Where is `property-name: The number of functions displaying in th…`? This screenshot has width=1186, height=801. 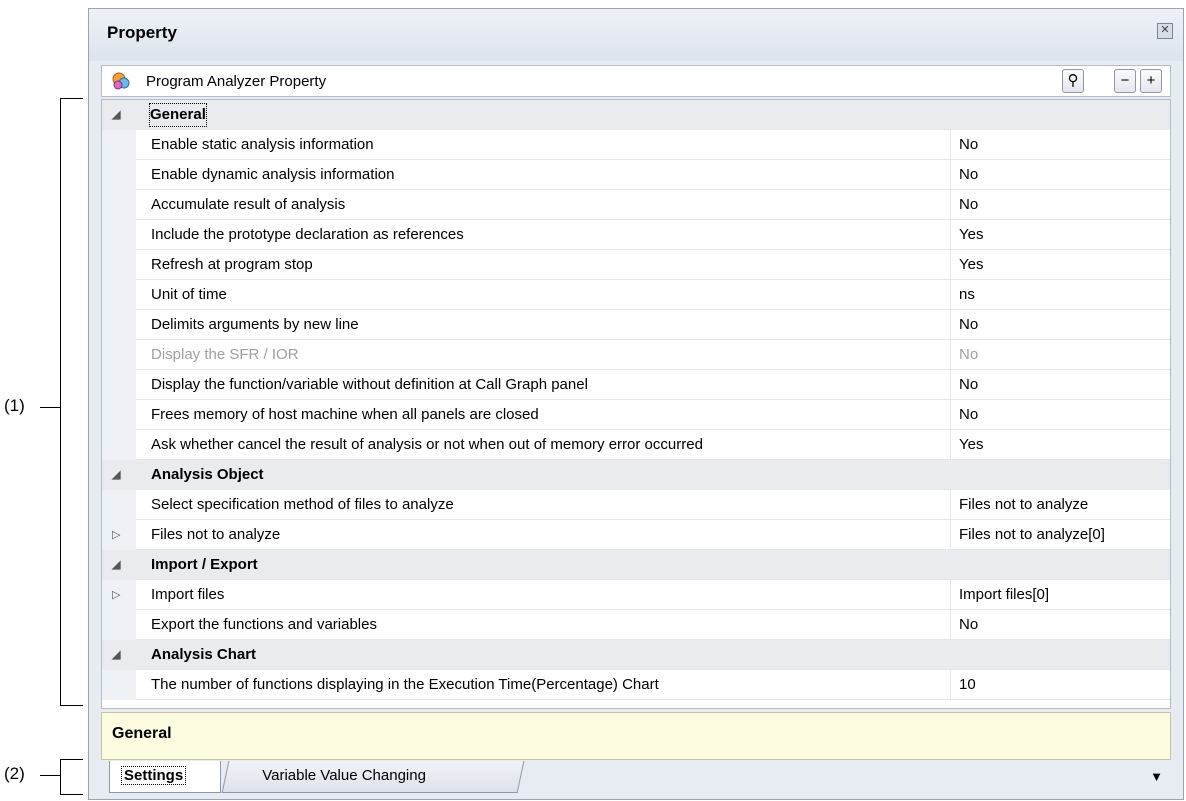 property-name: The number of functions displaying in th… is located at coordinates (405, 684).